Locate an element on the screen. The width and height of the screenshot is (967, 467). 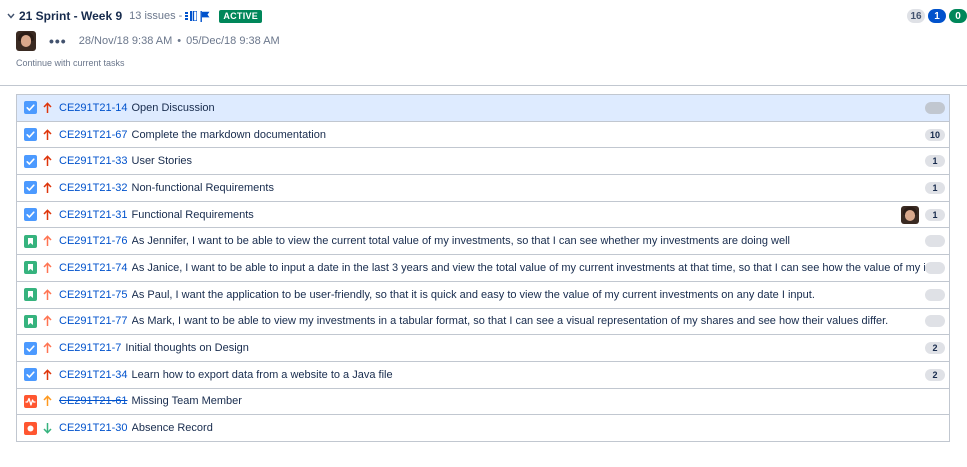
issue-key-link: CE291T21-32 is located at coordinates (93, 188).